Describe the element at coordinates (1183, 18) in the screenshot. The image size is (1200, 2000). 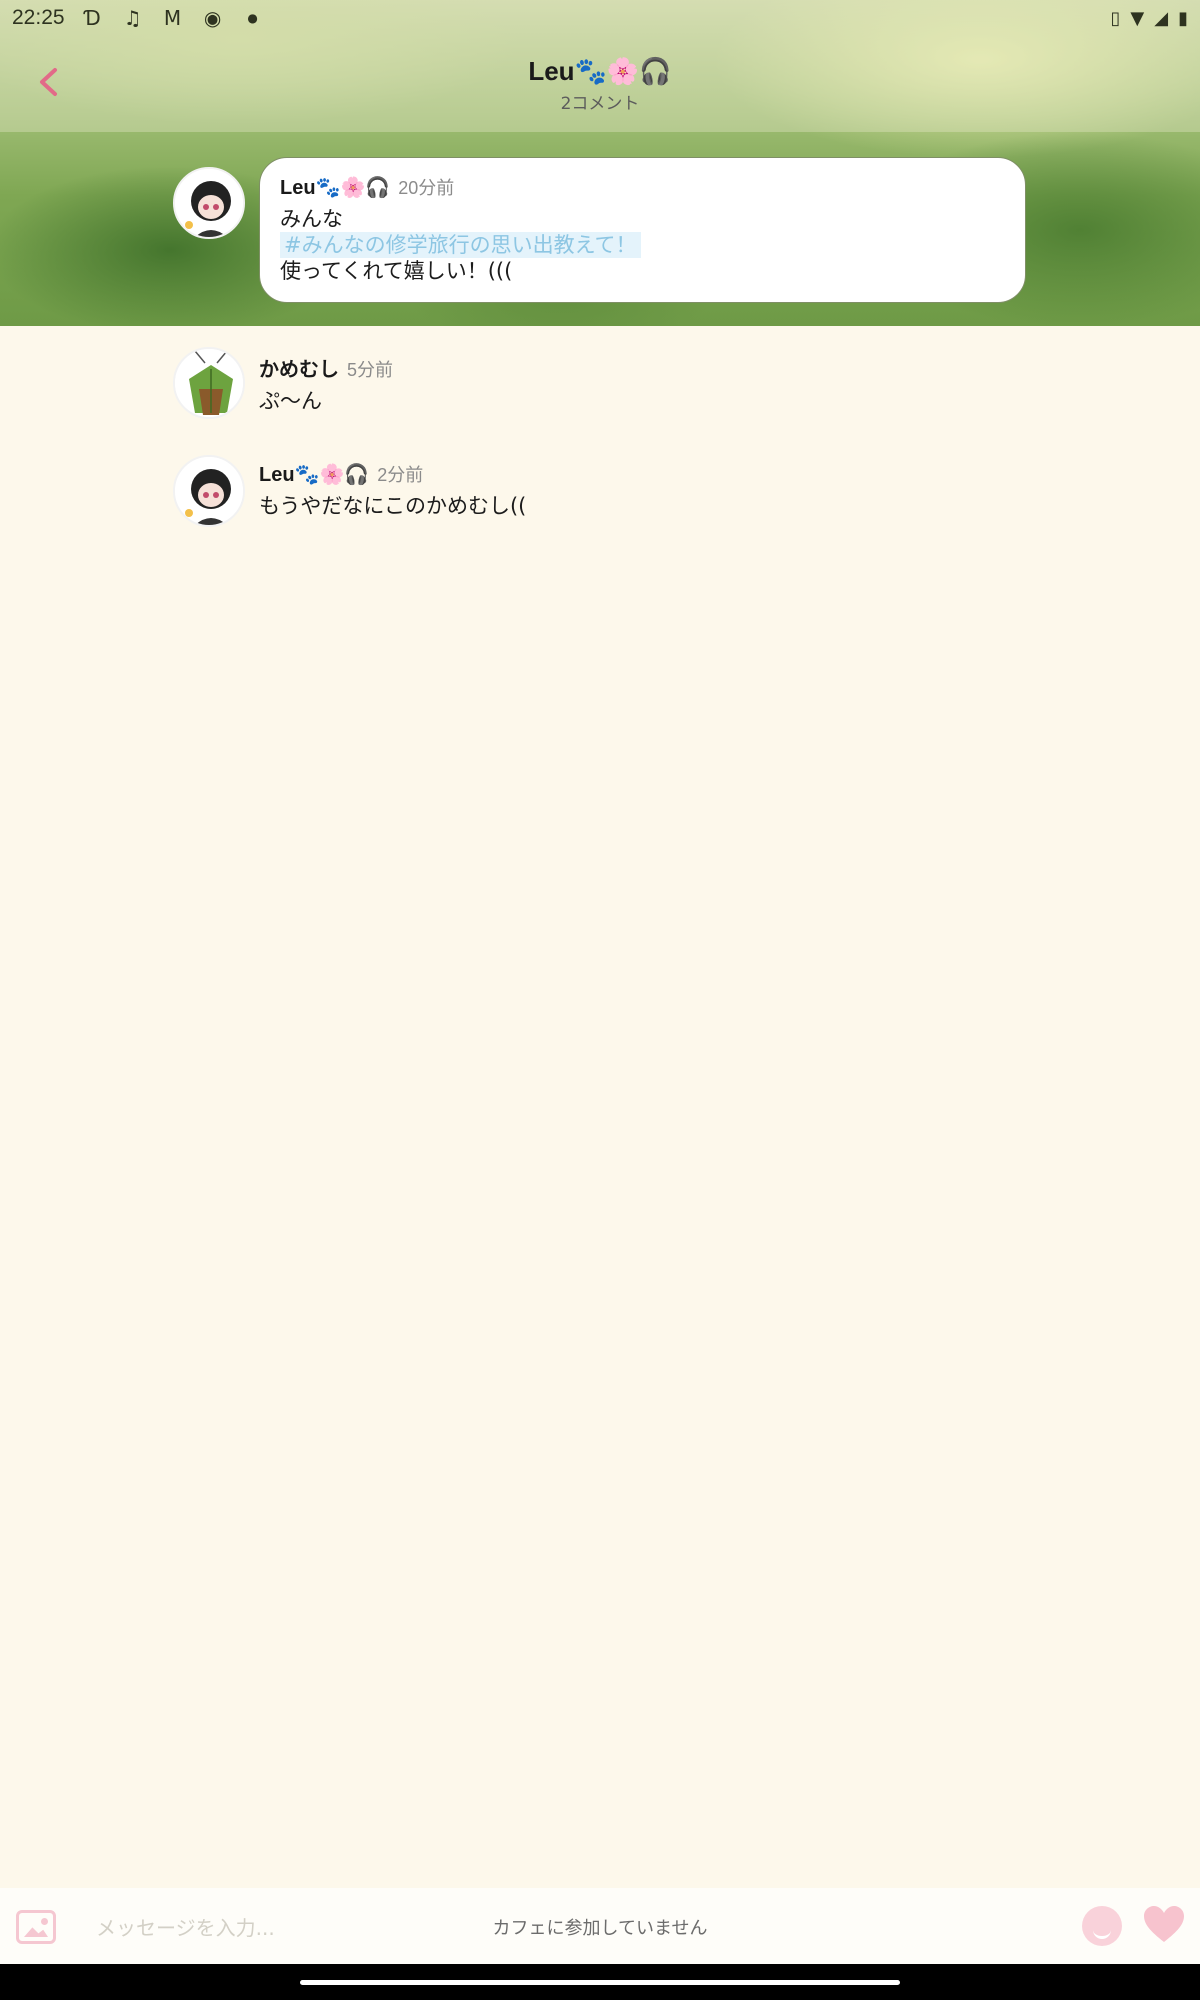
I see `battery-icon: ▮` at that location.